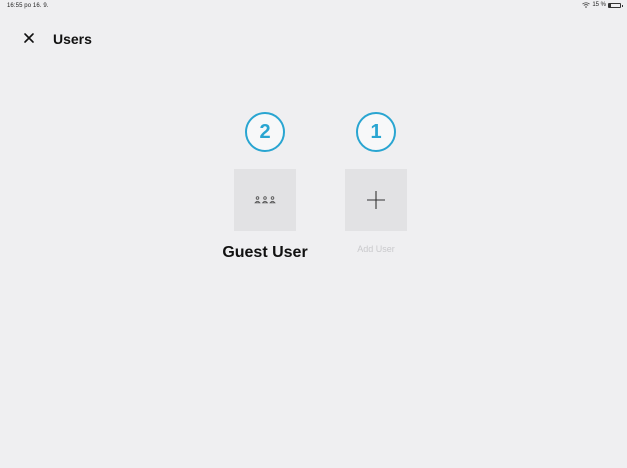 The width and height of the screenshot is (627, 468). I want to click on status-time: 16:55 po 16. 9., so click(28, 6).